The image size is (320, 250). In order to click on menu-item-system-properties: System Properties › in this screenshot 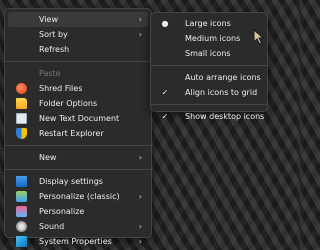, I will do `click(78, 241)`.